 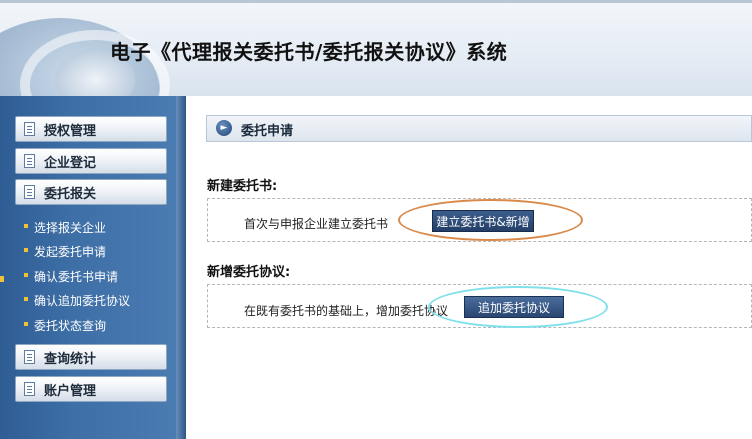 I want to click on sidebar-edge, so click(x=181, y=267).